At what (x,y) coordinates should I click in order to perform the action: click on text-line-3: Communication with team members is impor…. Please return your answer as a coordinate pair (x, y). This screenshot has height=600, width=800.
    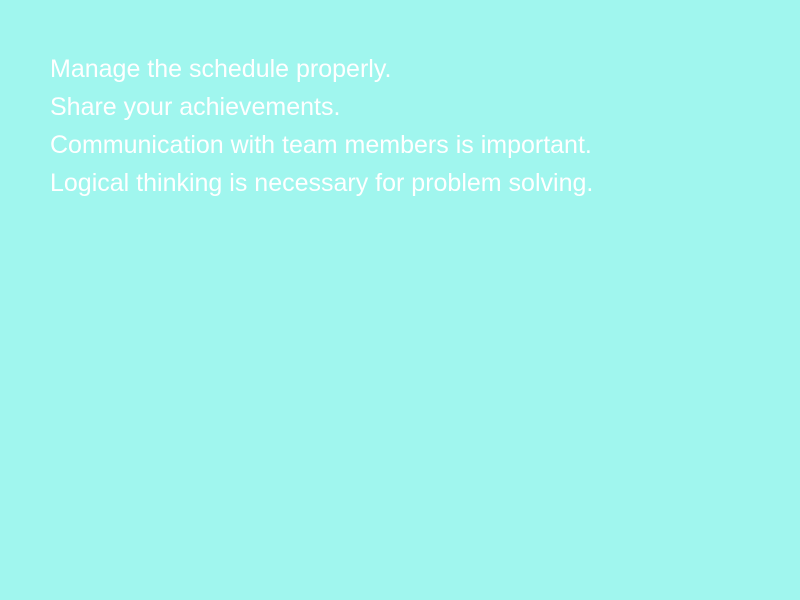
    Looking at the image, I should click on (321, 145).